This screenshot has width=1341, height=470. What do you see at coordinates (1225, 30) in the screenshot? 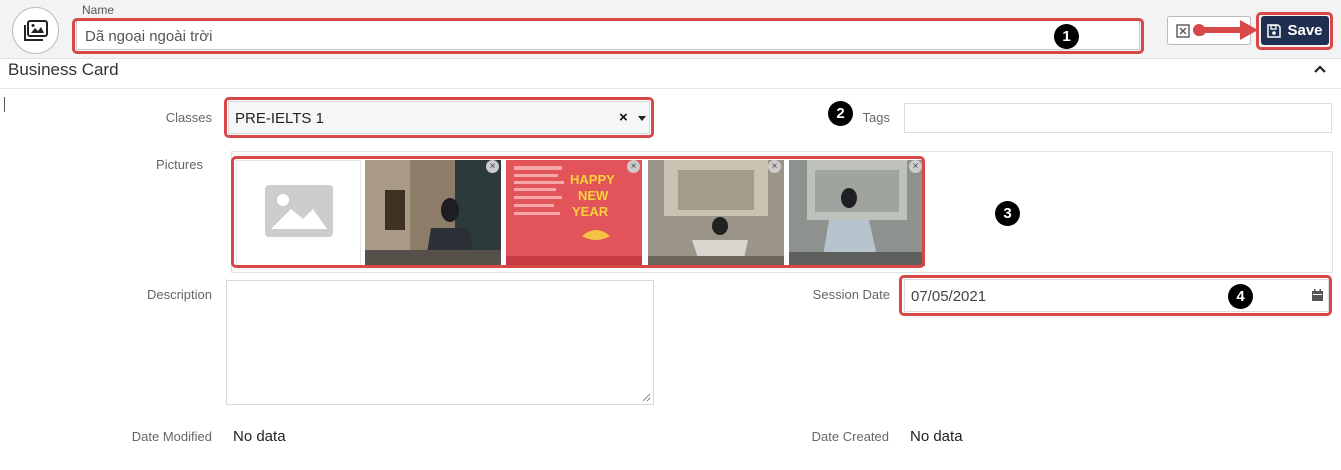
I see `arrow-to-save-icon` at bounding box center [1225, 30].